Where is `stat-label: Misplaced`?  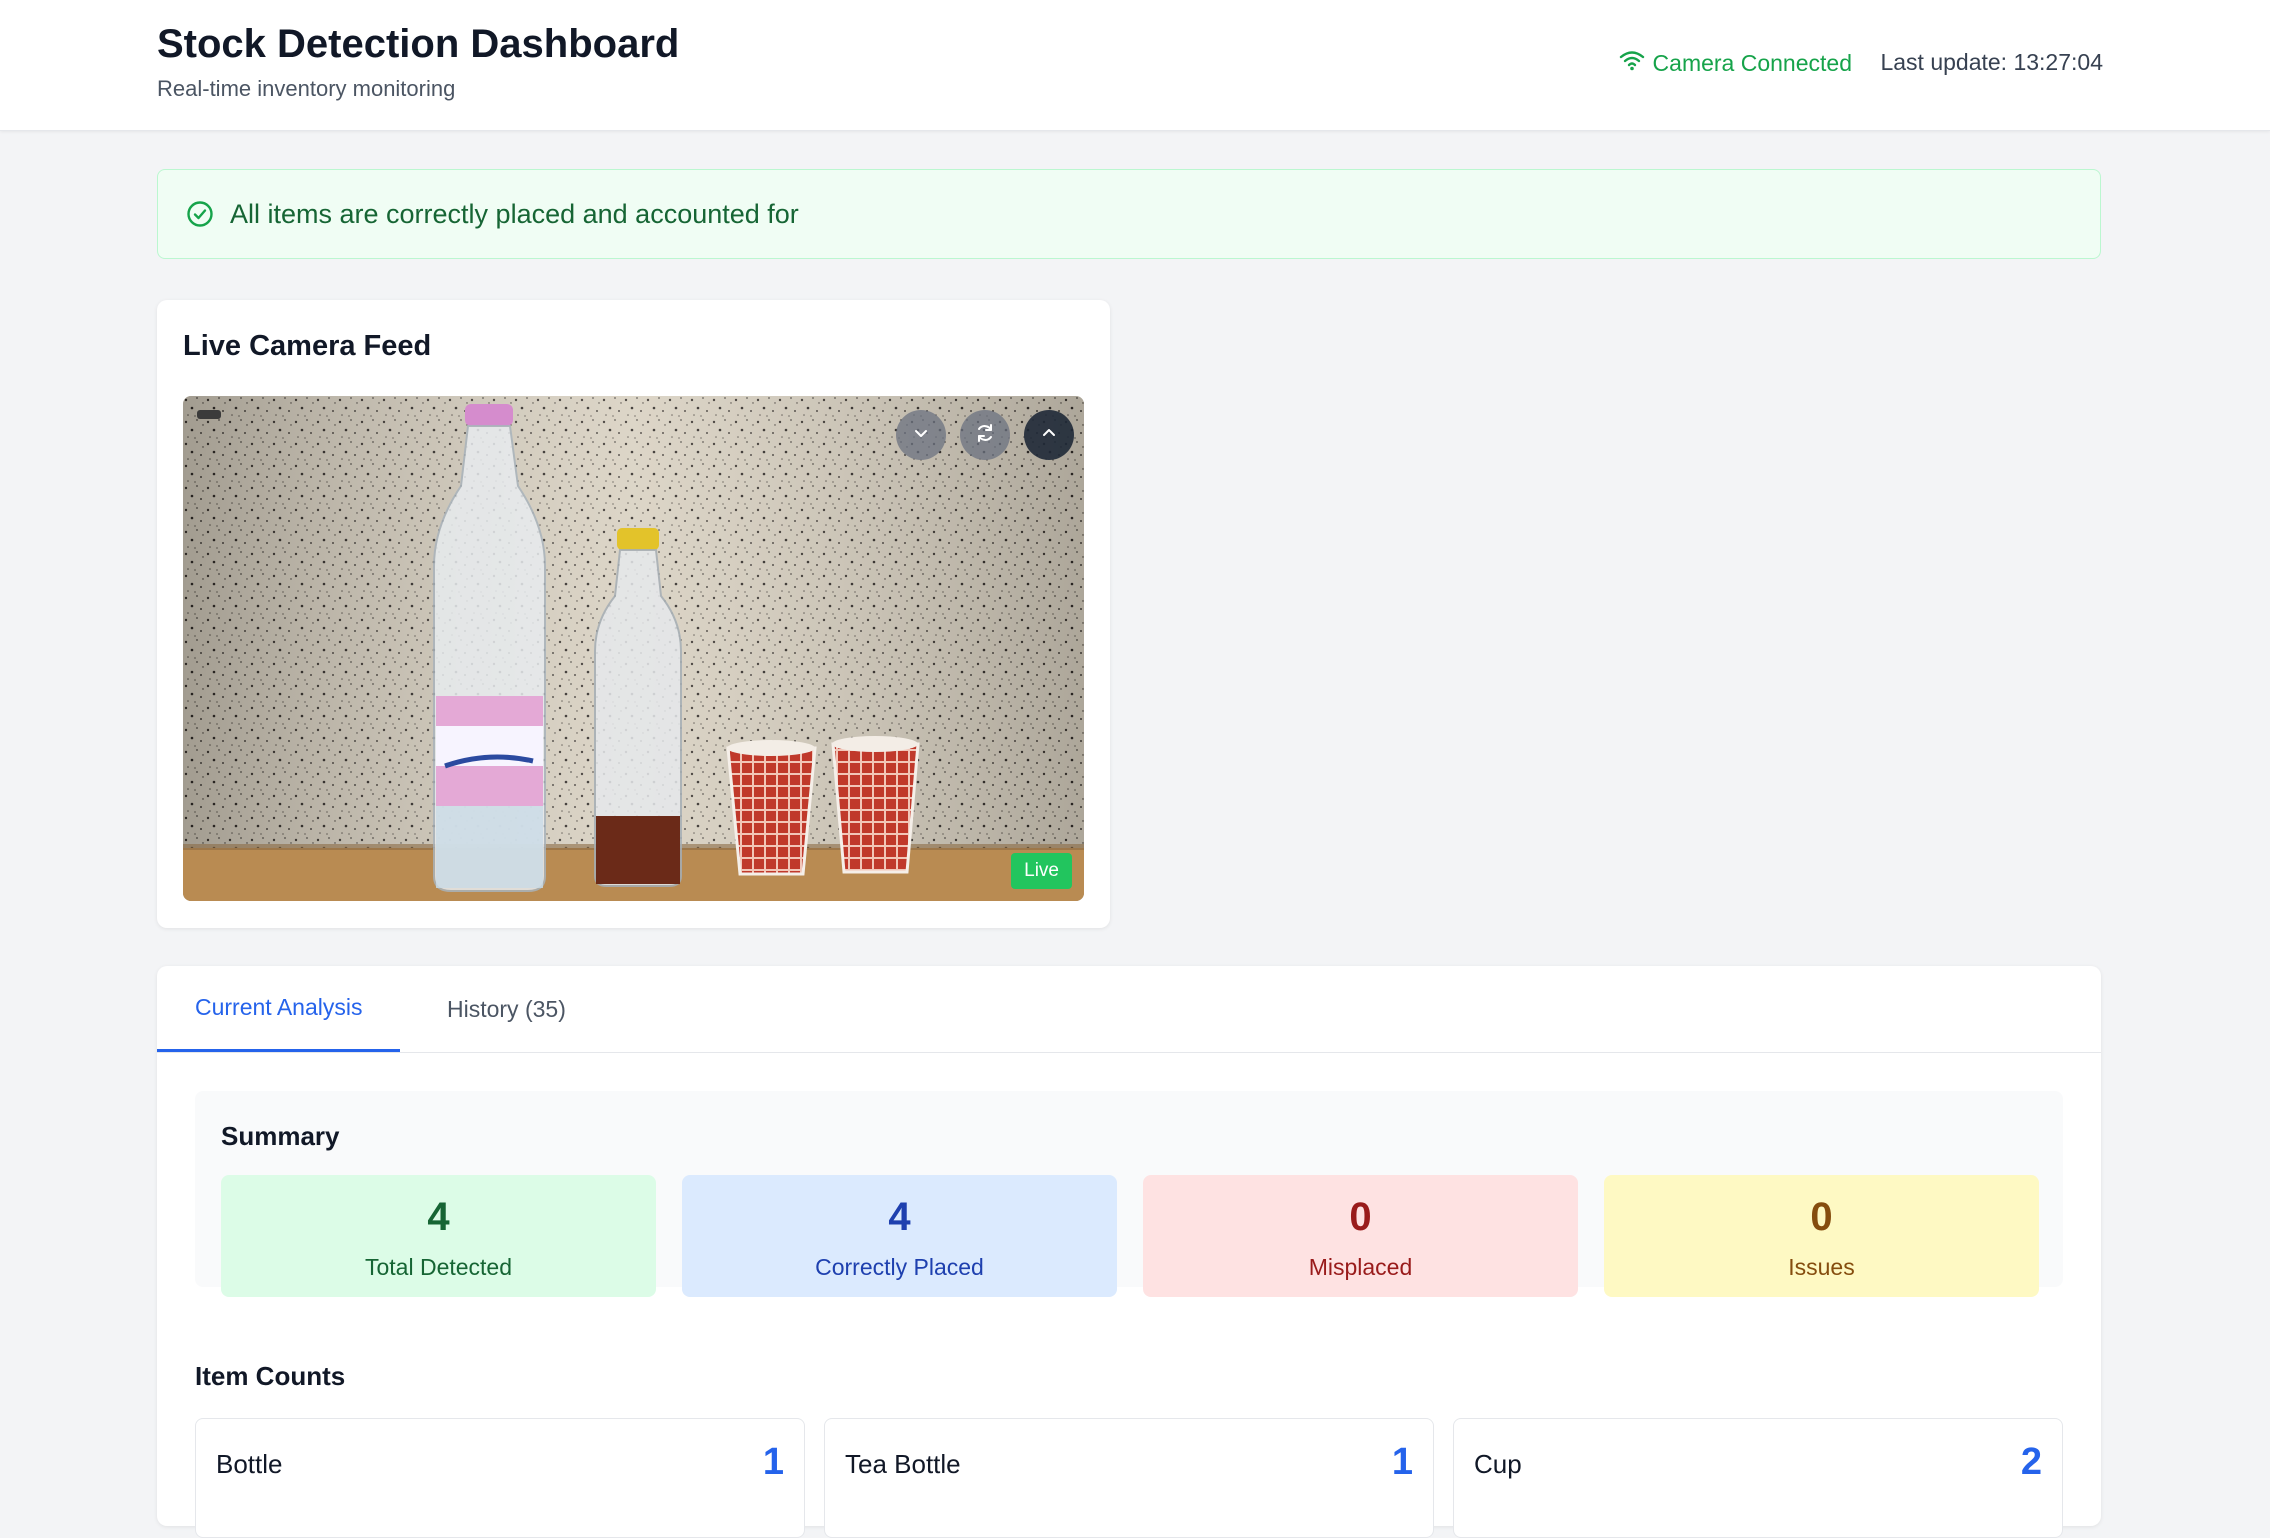 stat-label: Misplaced is located at coordinates (1360, 1267).